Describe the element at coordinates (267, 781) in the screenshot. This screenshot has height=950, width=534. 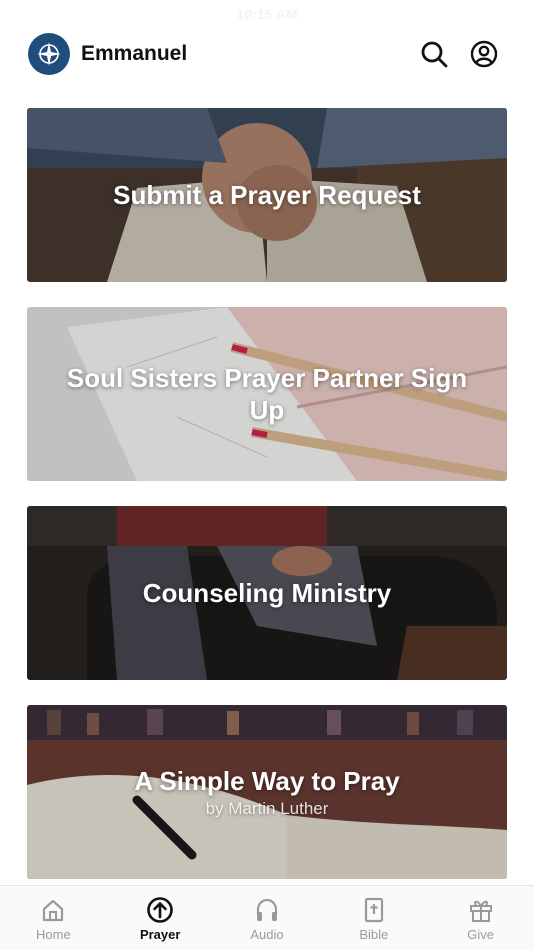
I see `card-title: A Simple Way to Pray` at that location.